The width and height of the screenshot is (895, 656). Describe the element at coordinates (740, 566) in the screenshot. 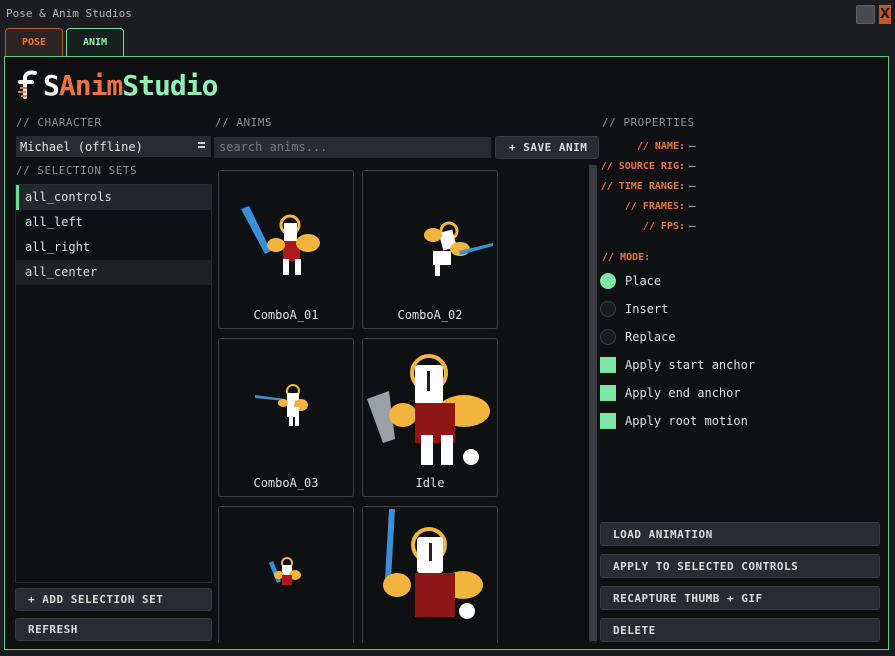

I see `apply-to-selected-controls-button: APPLY TO SELECTED CONTROLS` at that location.